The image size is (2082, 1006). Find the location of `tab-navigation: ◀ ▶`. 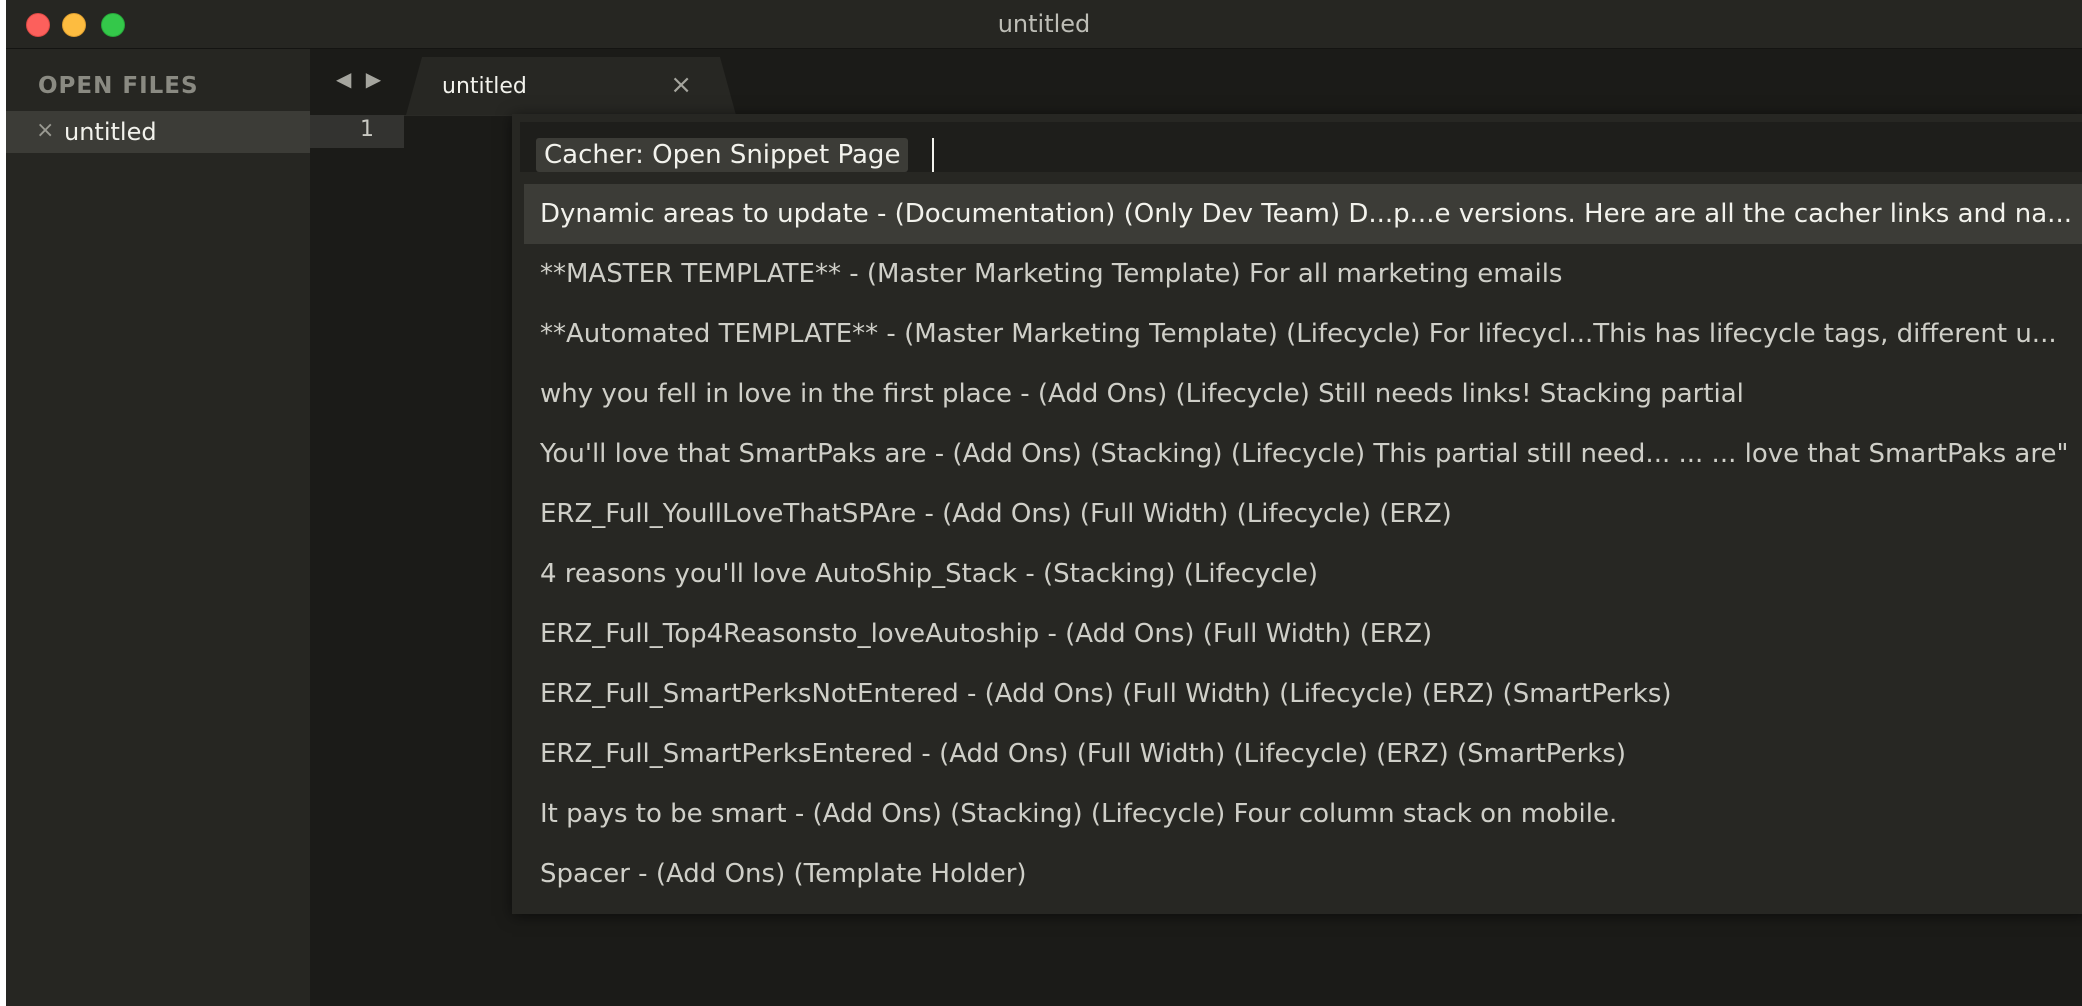

tab-navigation: ◀ ▶ is located at coordinates (362, 79).